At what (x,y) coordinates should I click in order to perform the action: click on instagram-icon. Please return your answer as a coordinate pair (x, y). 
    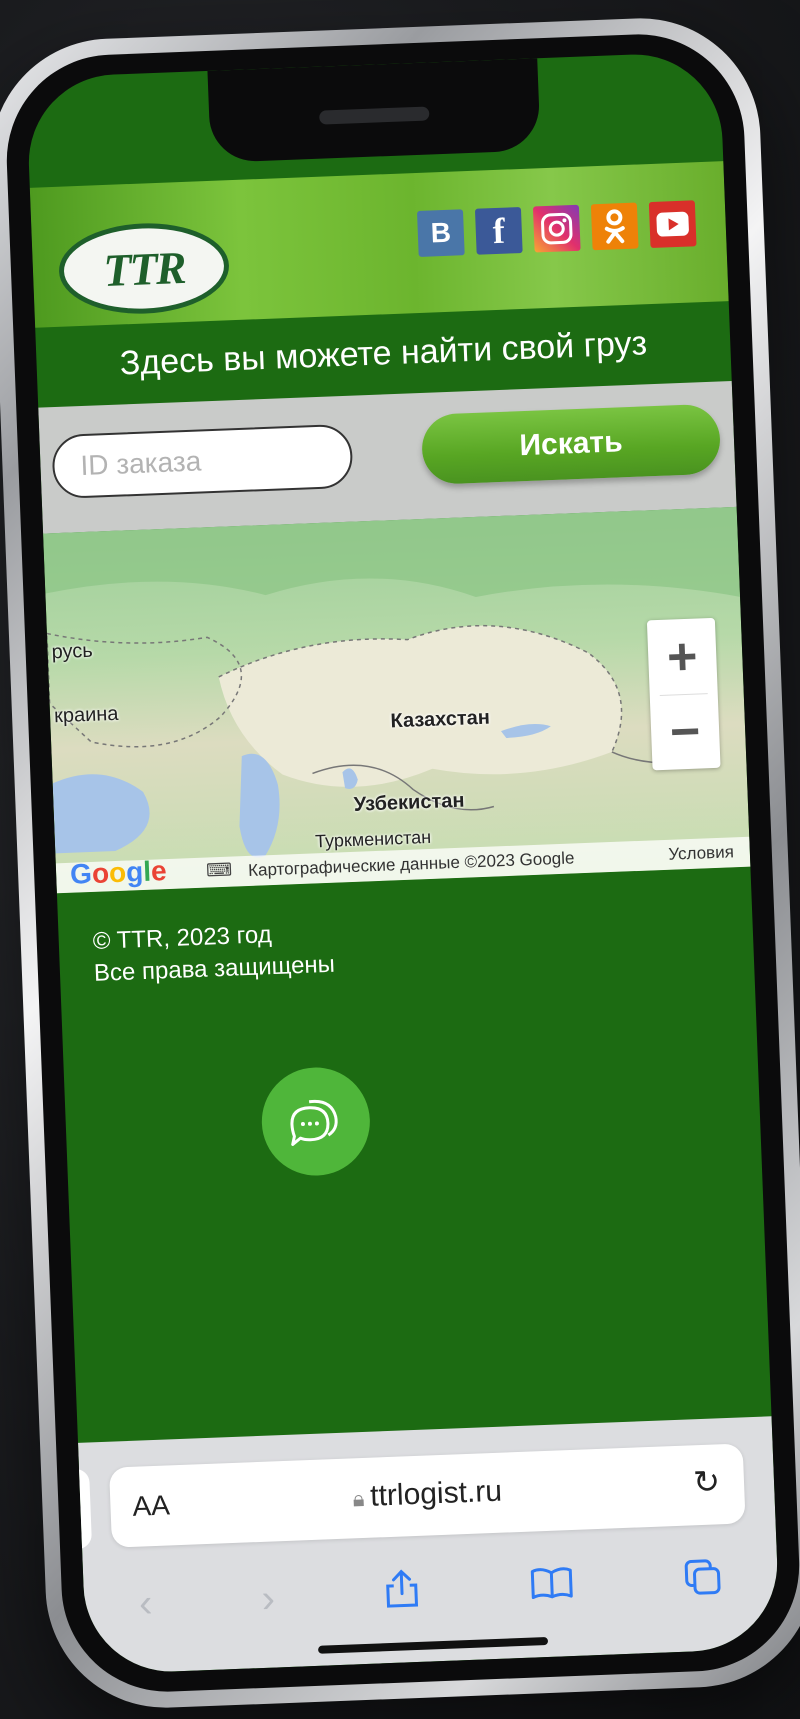
    Looking at the image, I should click on (556, 228).